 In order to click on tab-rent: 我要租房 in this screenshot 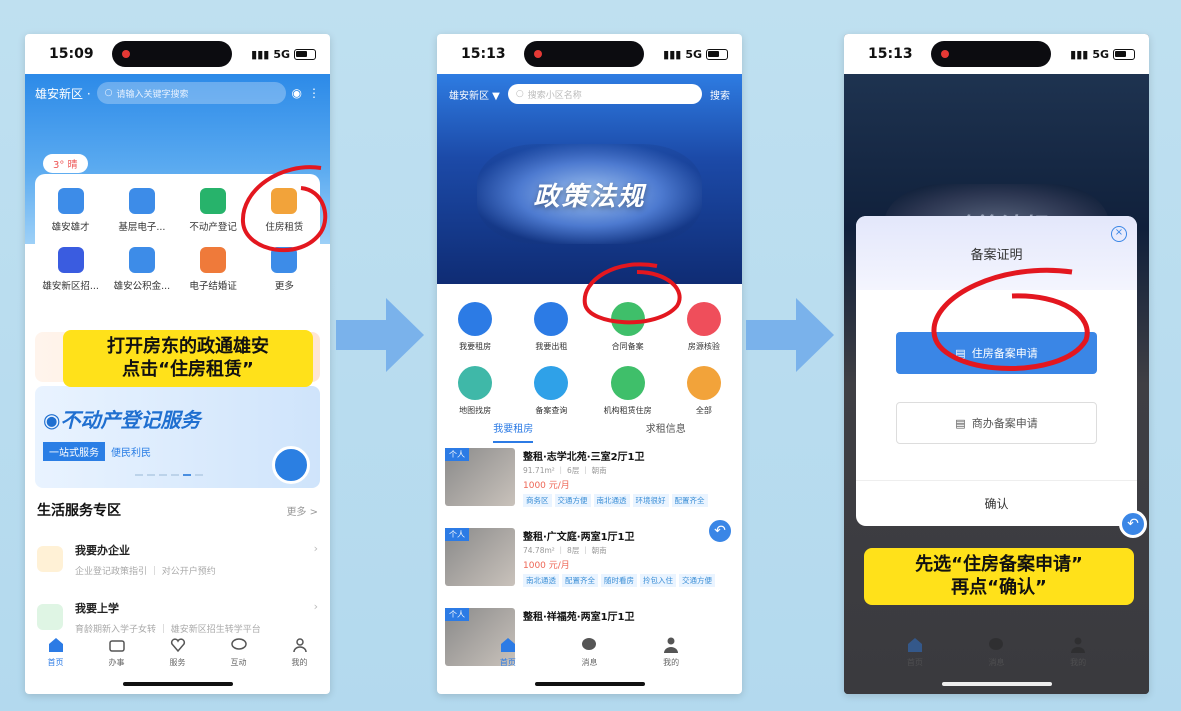, I will do `click(513, 431)`.